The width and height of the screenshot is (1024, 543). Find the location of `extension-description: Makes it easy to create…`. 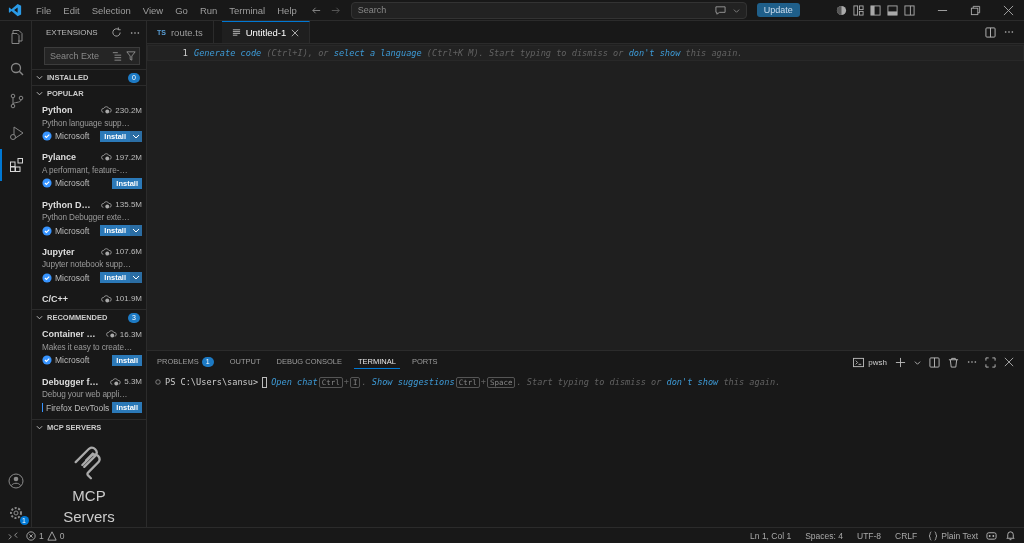

extension-description: Makes it easy to create… is located at coordinates (87, 347).